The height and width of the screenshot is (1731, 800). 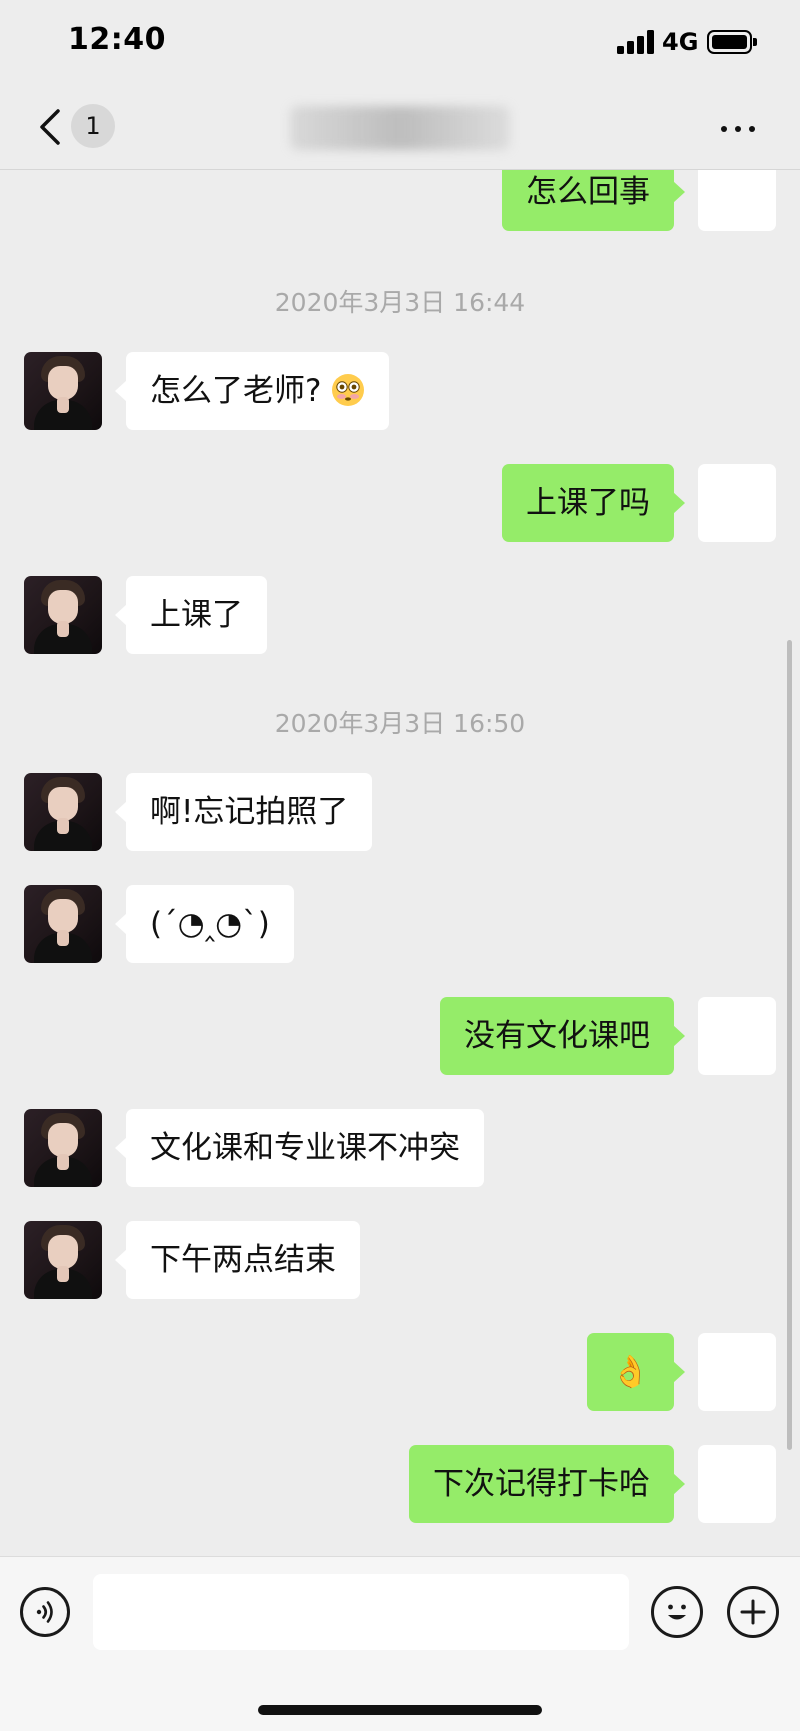 What do you see at coordinates (400, 723) in the screenshot?
I see `timestamp: 2020年3月3日 16:50` at bounding box center [400, 723].